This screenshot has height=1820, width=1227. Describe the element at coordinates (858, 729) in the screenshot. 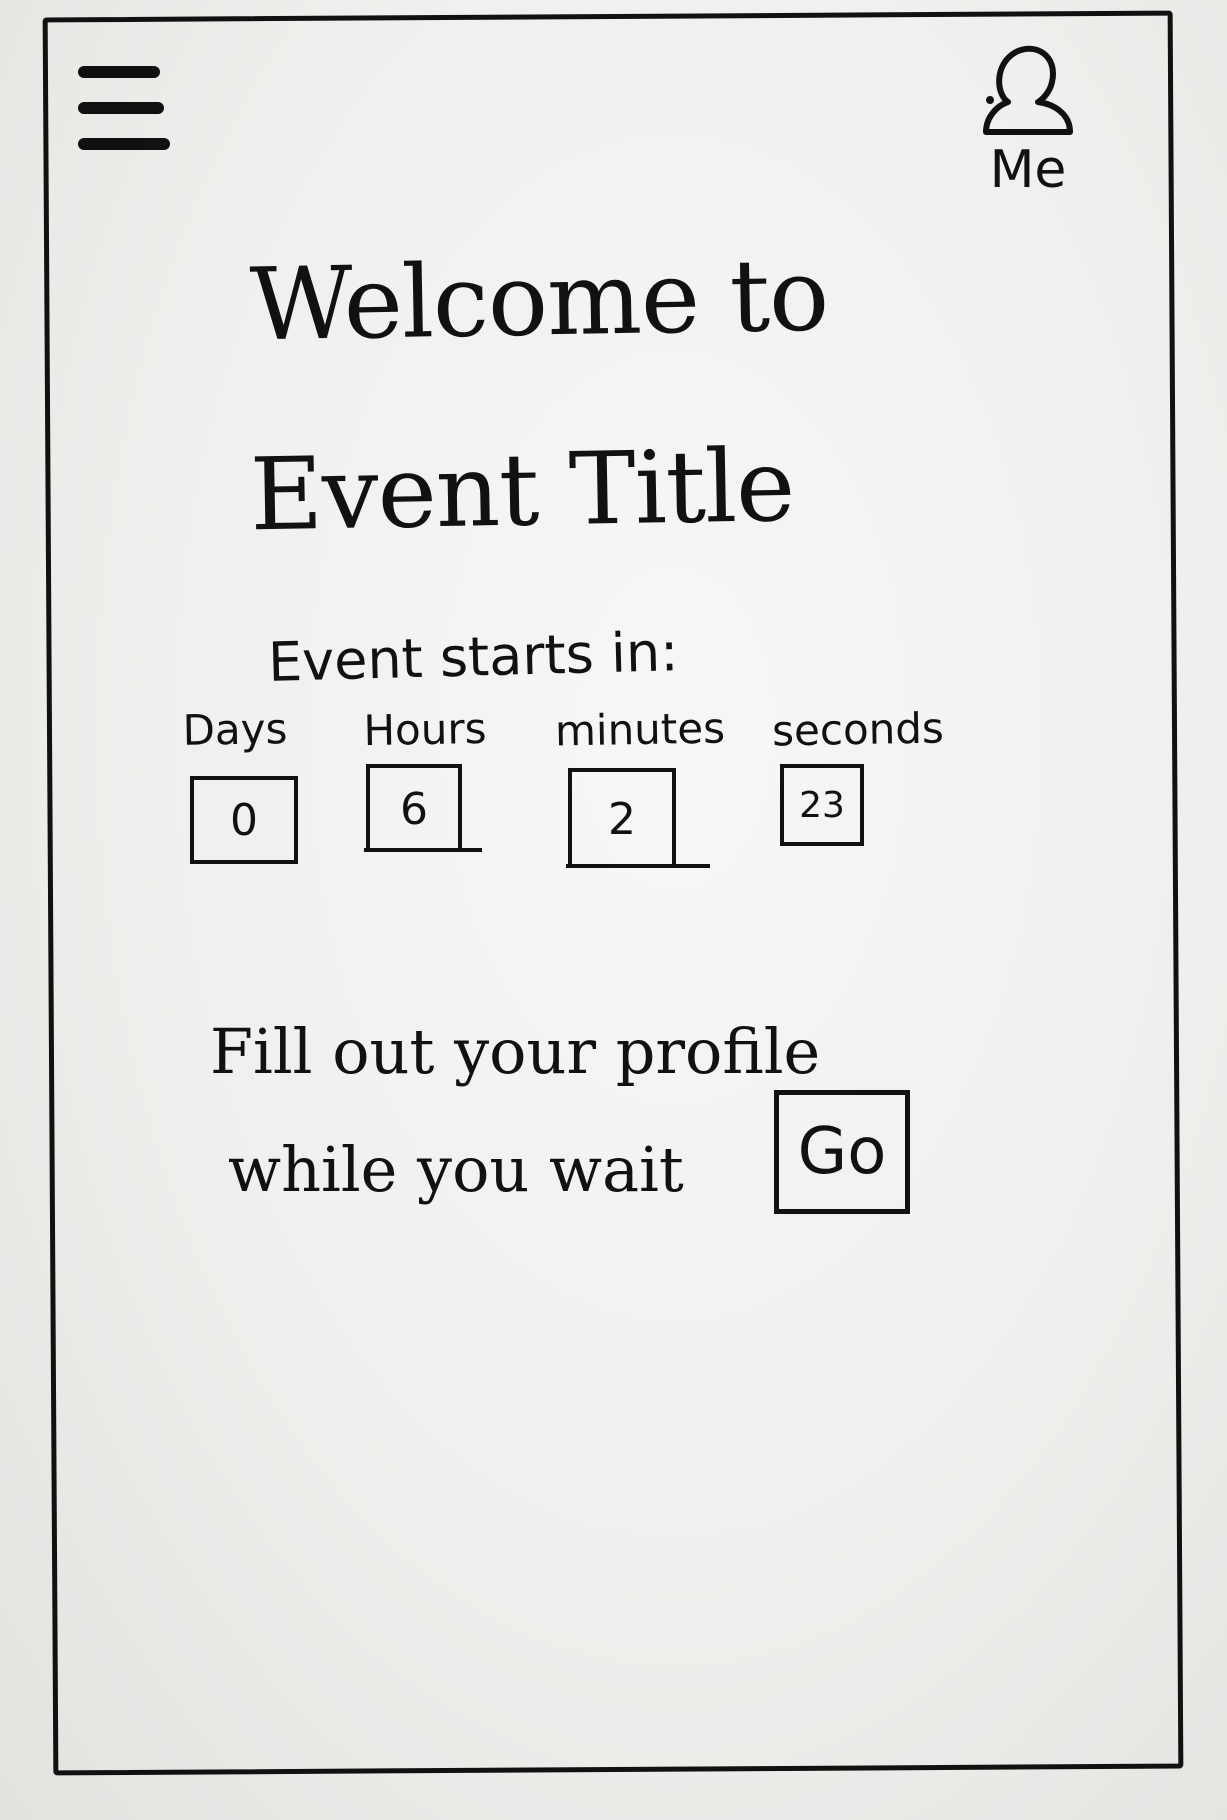

I see `countdown-seconds-label: seconds` at that location.